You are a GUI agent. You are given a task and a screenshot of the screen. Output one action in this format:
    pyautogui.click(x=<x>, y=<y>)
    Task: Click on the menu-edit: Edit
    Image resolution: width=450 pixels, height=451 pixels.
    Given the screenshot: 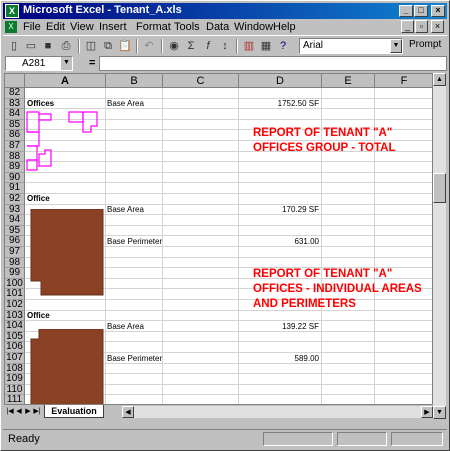 What is the action you would take?
    pyautogui.click(x=55, y=27)
    